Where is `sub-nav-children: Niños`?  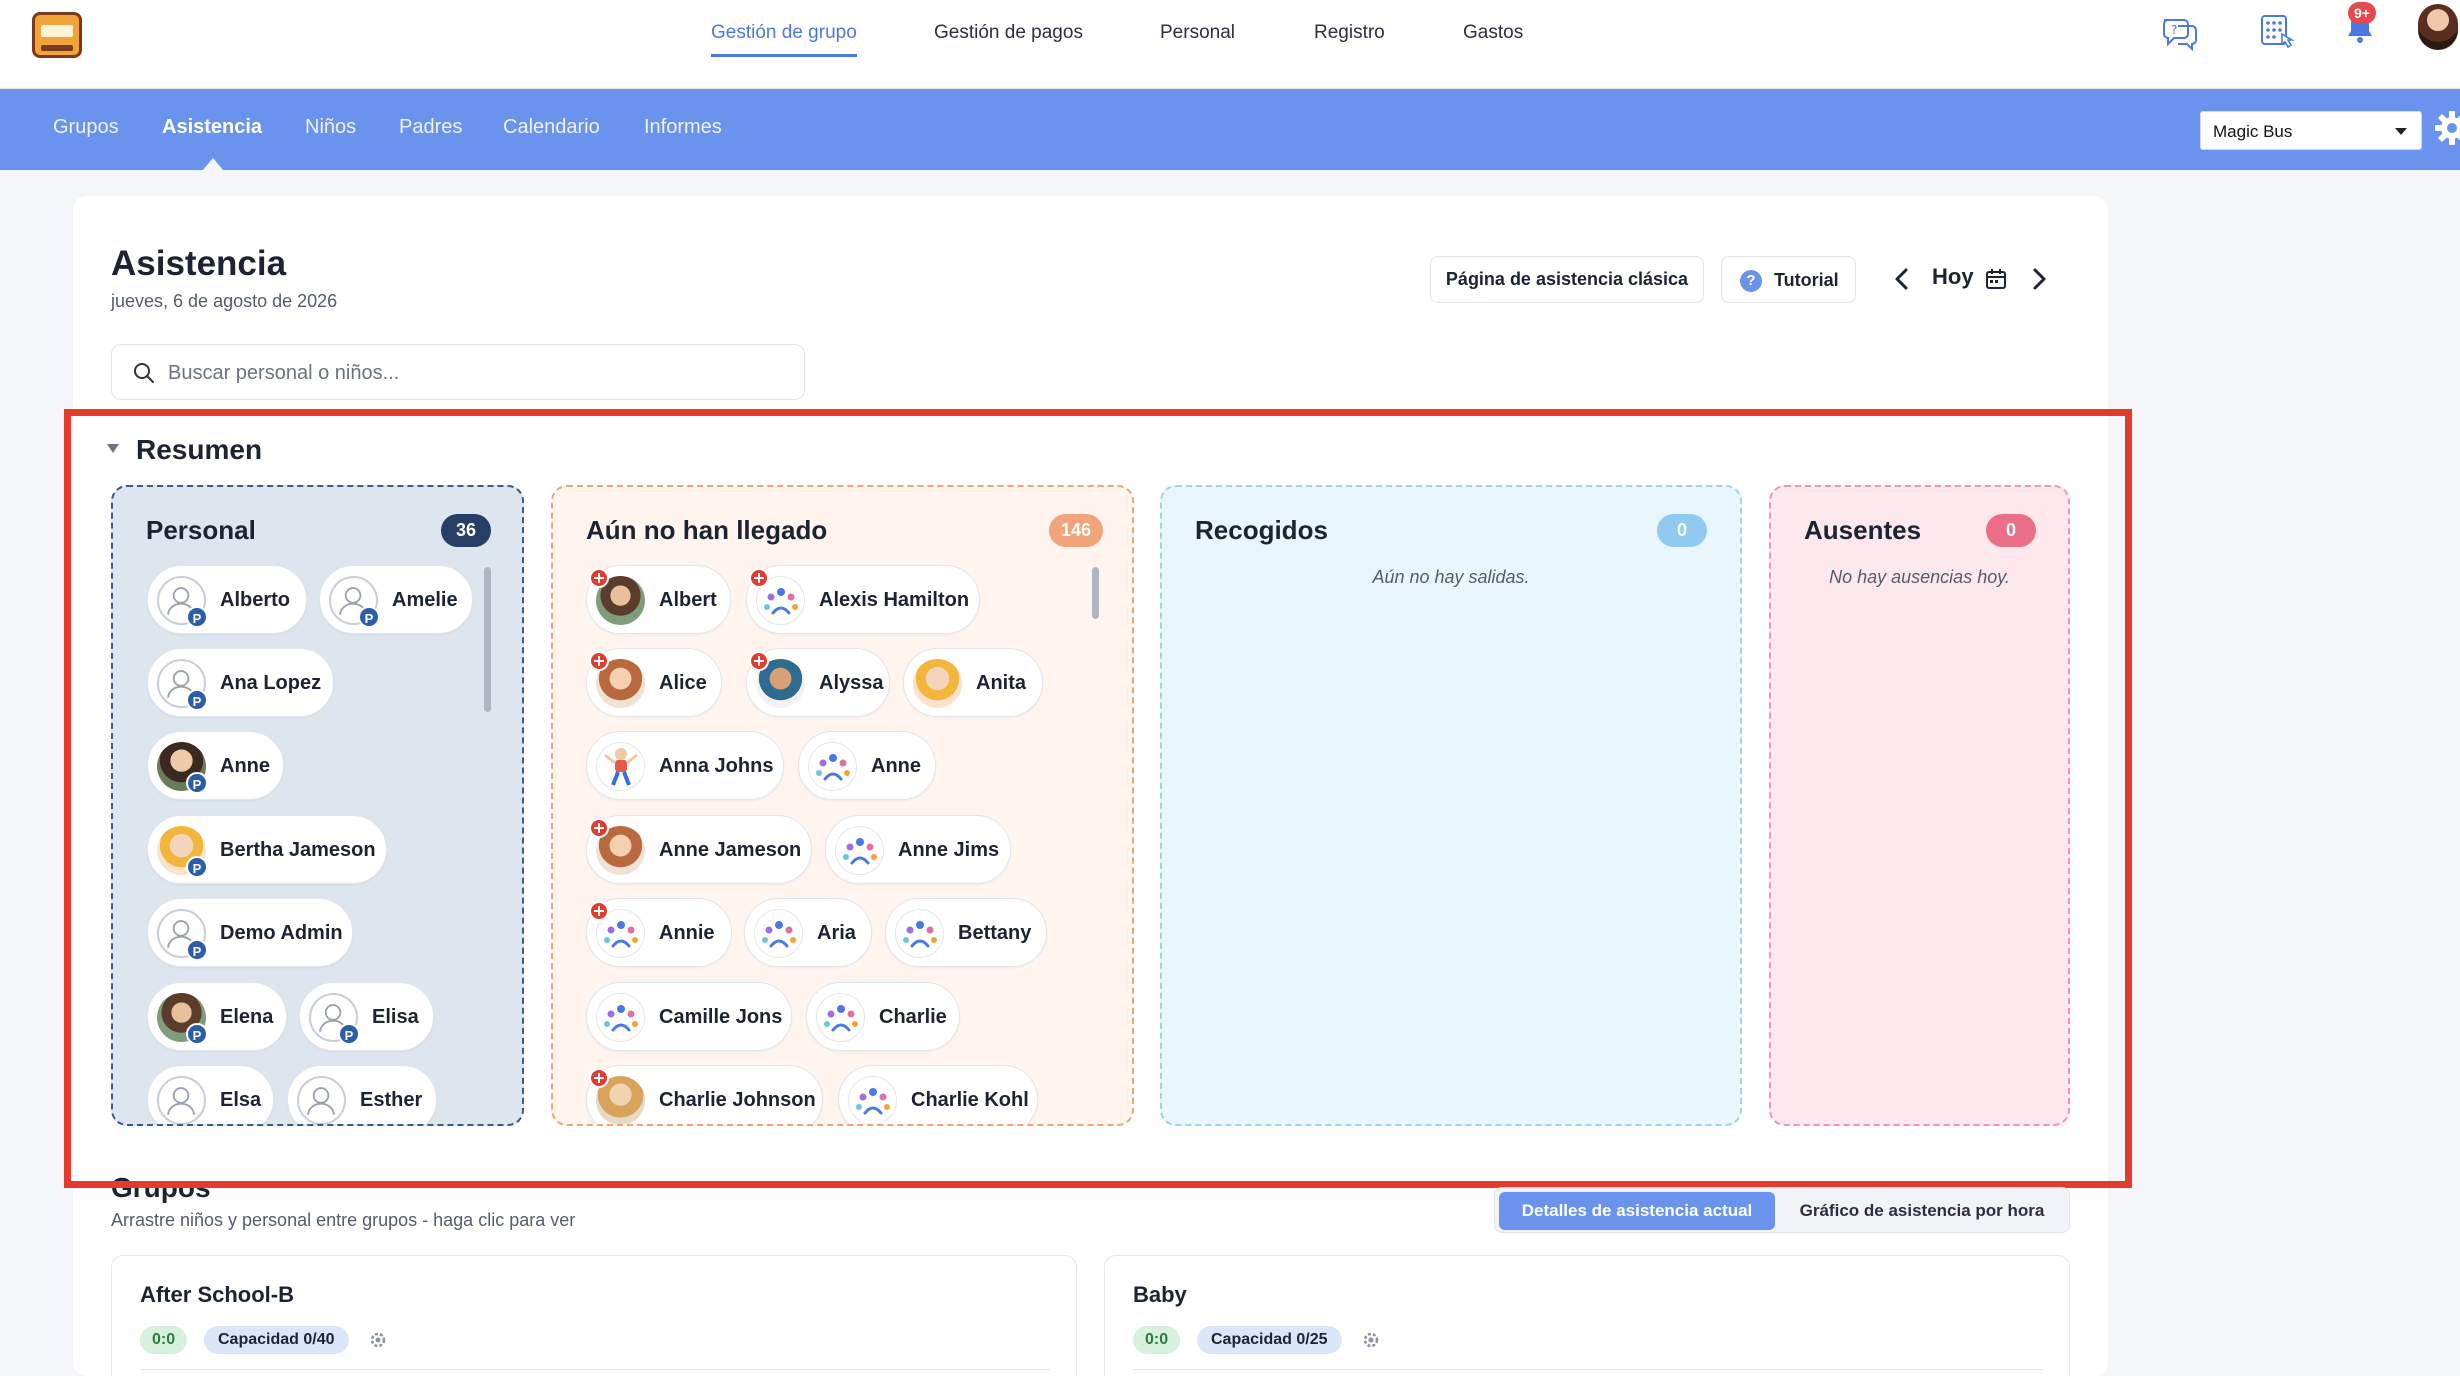
sub-nav-children: Niños is located at coordinates (330, 127).